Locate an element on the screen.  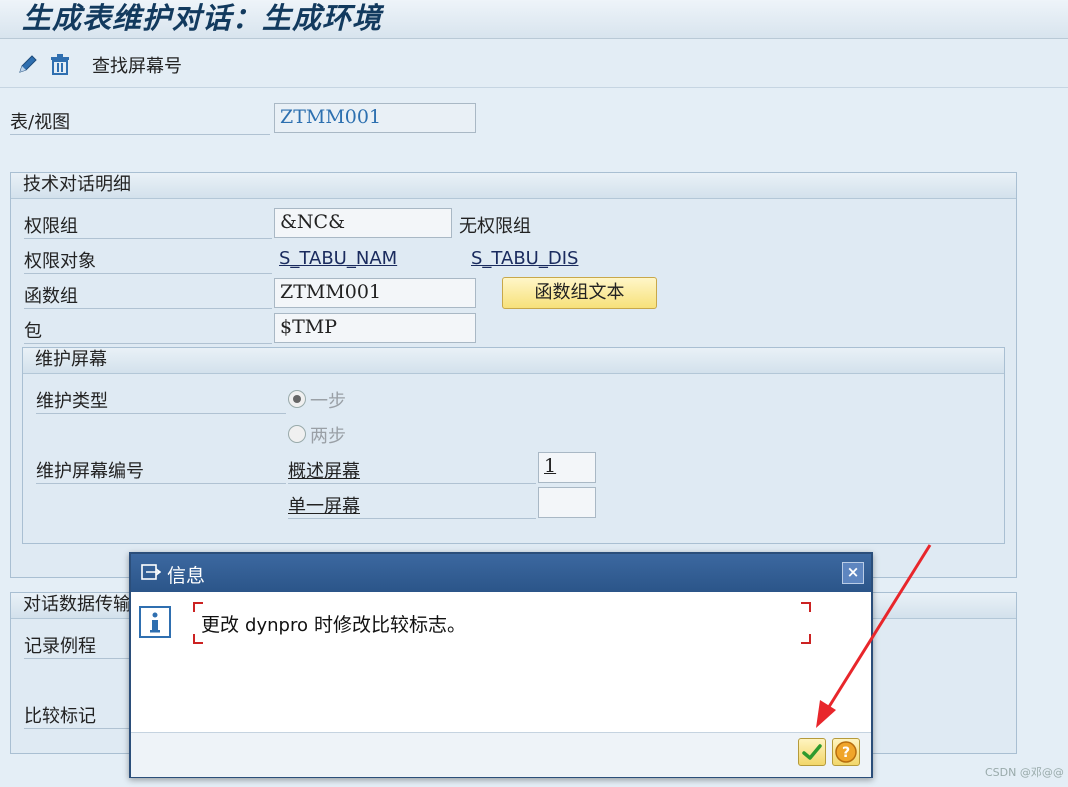
find-screen-button: 查找屏幕号 is located at coordinates (137, 65).